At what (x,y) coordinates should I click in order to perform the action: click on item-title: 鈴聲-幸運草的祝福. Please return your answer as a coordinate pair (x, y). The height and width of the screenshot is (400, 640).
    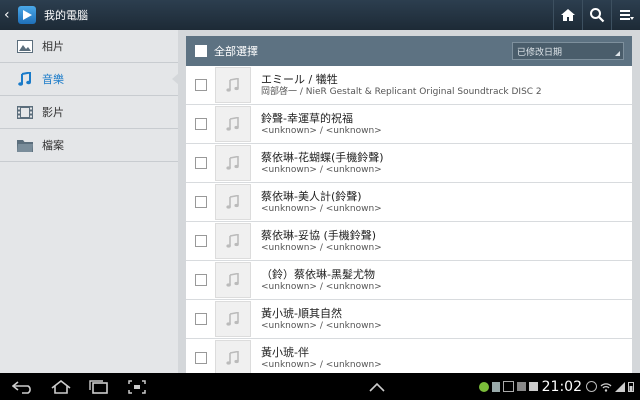
    Looking at the image, I should click on (307, 118).